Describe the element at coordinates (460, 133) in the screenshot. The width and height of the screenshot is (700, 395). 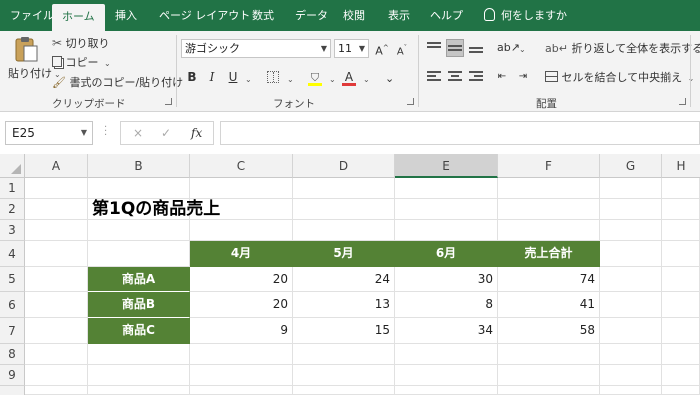
I see `formula-input` at that location.